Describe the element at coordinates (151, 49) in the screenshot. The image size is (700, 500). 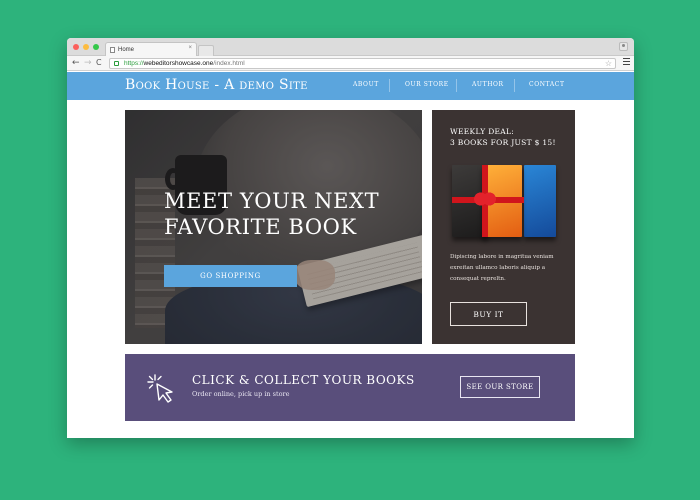
I see `browser-tab-home: Home ×` at that location.